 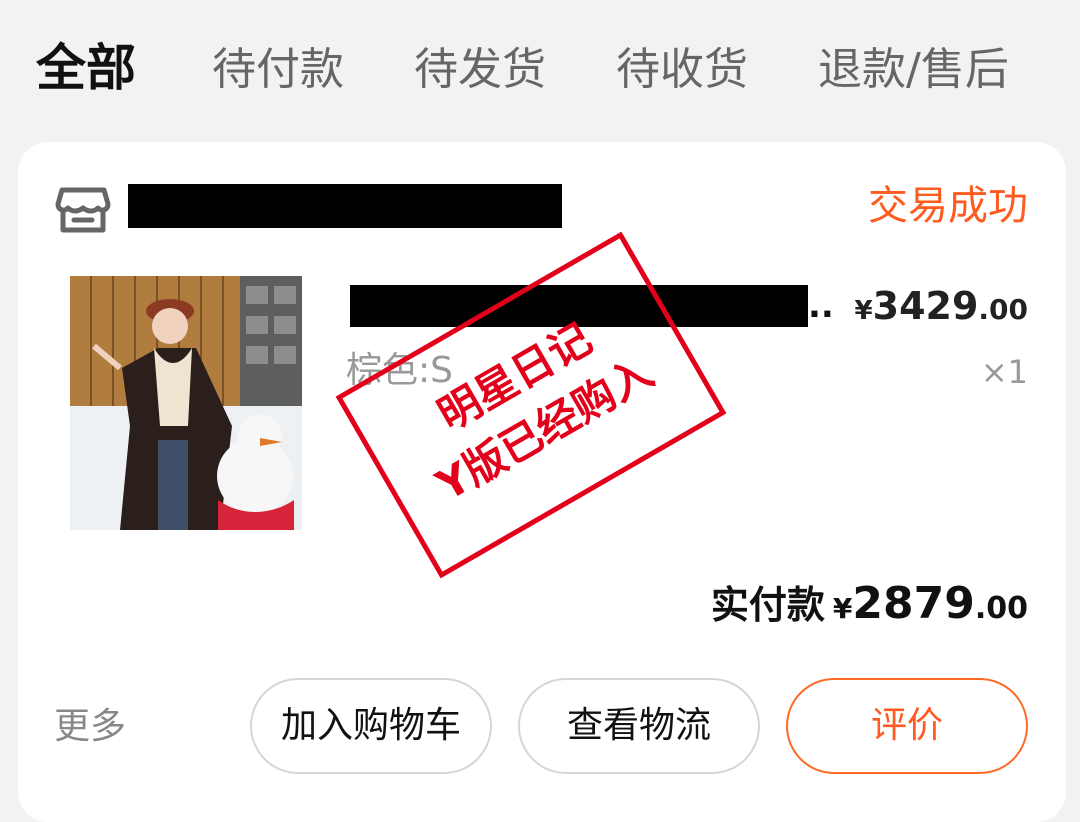 I want to click on order-status: 交易成功, so click(x=948, y=206).